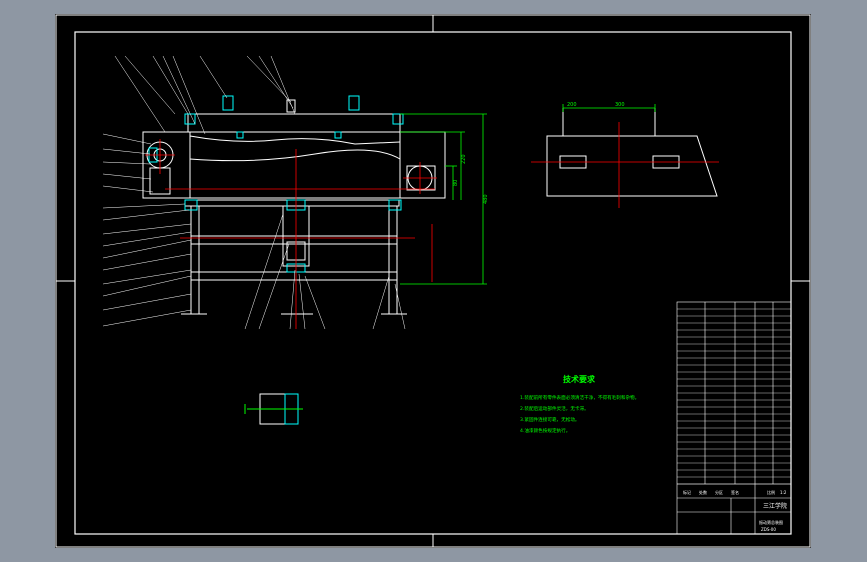 The image size is (867, 562). What do you see at coordinates (190, 119) in the screenshot?
I see `bolt-tl` at bounding box center [190, 119].